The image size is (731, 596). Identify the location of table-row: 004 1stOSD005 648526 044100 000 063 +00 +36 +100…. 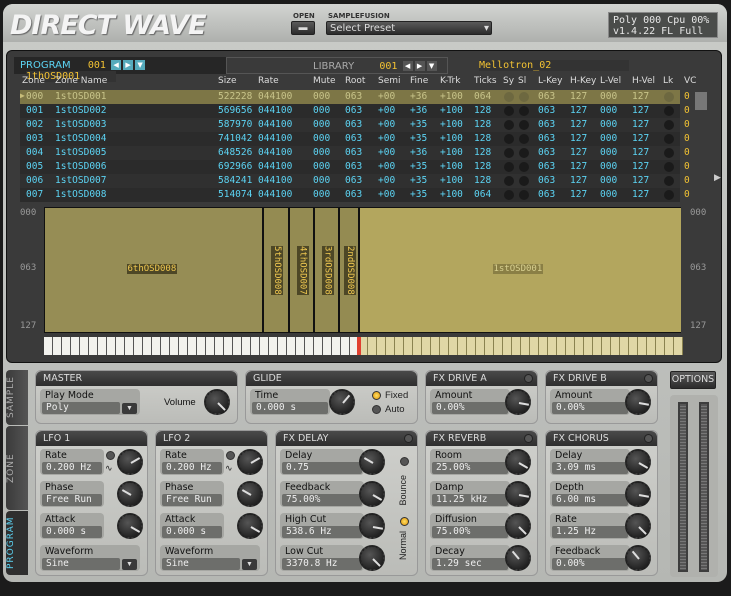
(355, 153).